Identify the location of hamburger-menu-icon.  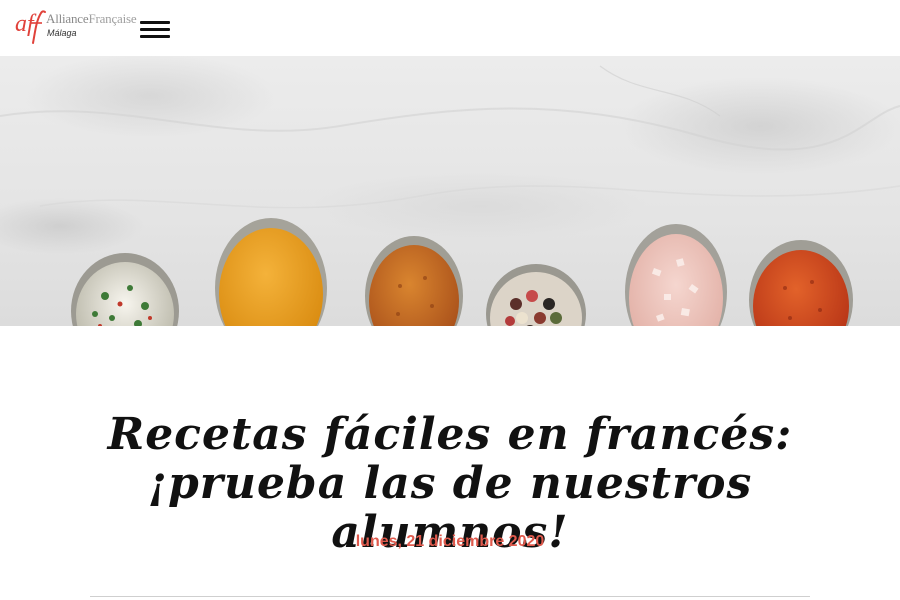
(155, 29).